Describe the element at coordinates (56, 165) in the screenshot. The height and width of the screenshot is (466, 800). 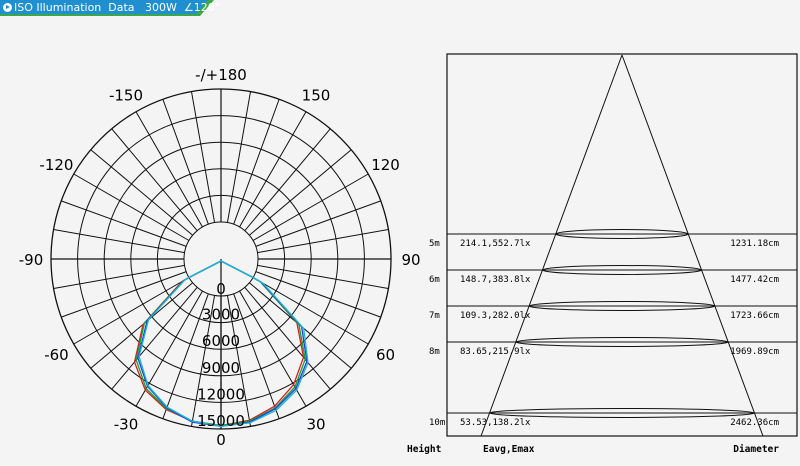
I see `polar-angle-label: -120` at that location.